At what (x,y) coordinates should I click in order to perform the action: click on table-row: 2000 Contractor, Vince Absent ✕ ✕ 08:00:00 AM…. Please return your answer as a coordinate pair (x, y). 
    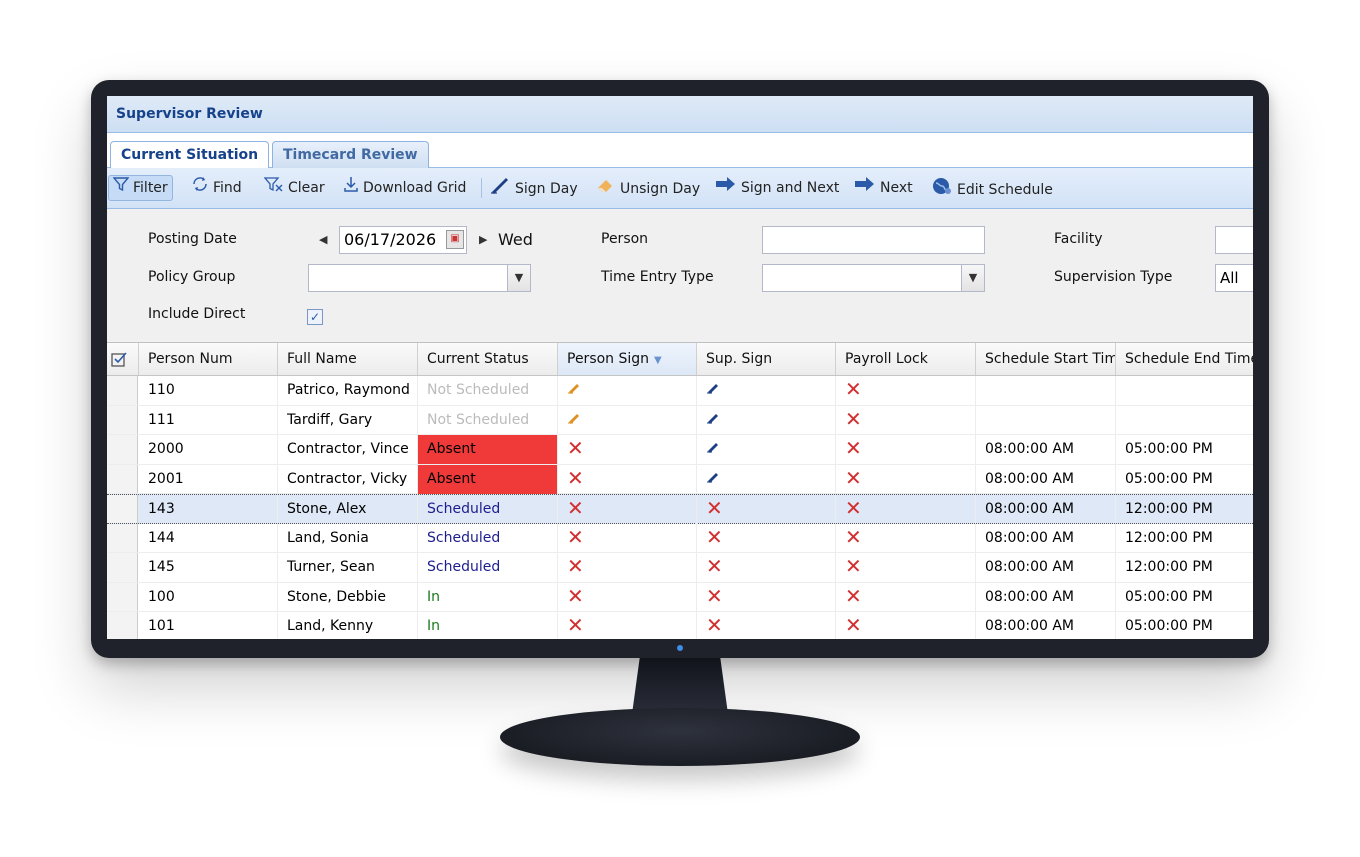
    Looking at the image, I should click on (680, 450).